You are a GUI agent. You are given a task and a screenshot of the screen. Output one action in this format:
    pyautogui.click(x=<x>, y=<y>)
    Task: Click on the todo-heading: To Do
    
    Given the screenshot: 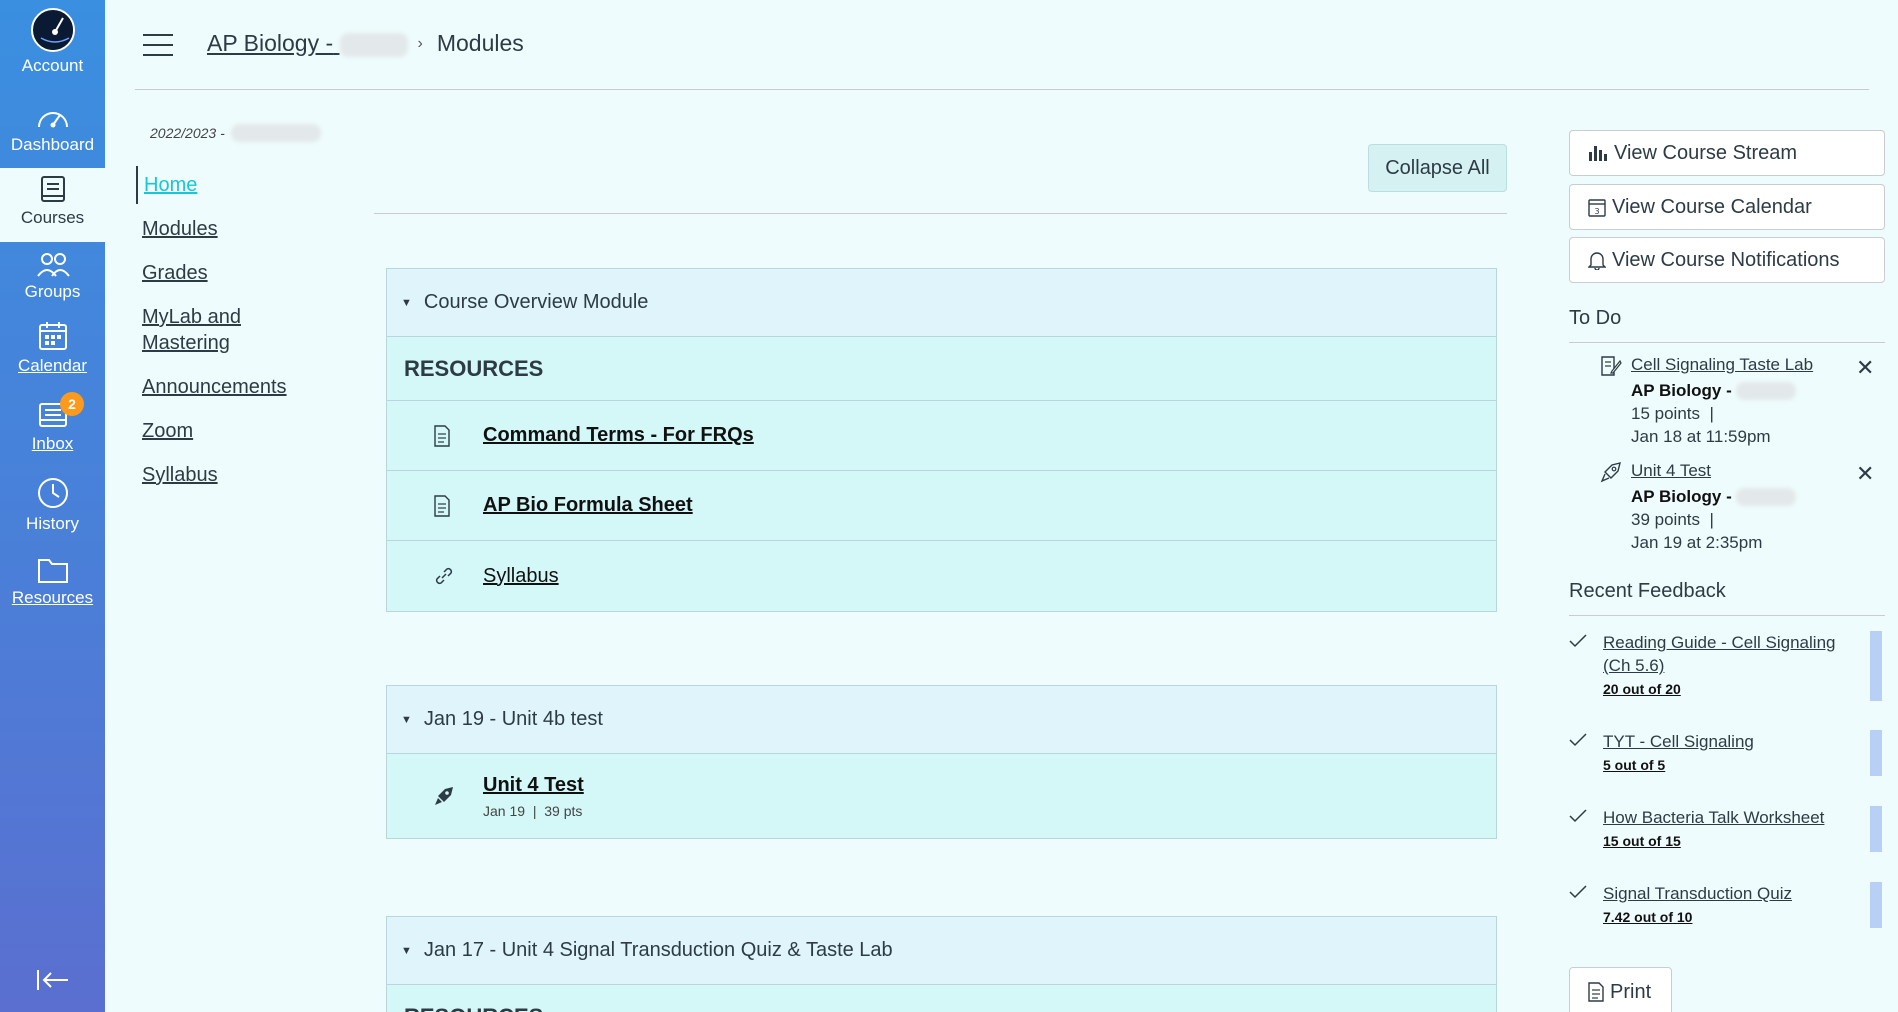 What is the action you would take?
    pyautogui.click(x=1727, y=325)
    